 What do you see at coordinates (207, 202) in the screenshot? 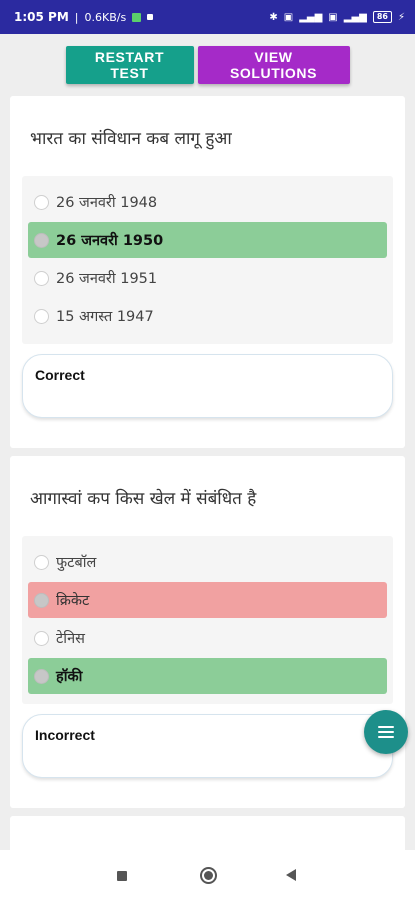
I see `option-item: 26 जनवरी 1948` at bounding box center [207, 202].